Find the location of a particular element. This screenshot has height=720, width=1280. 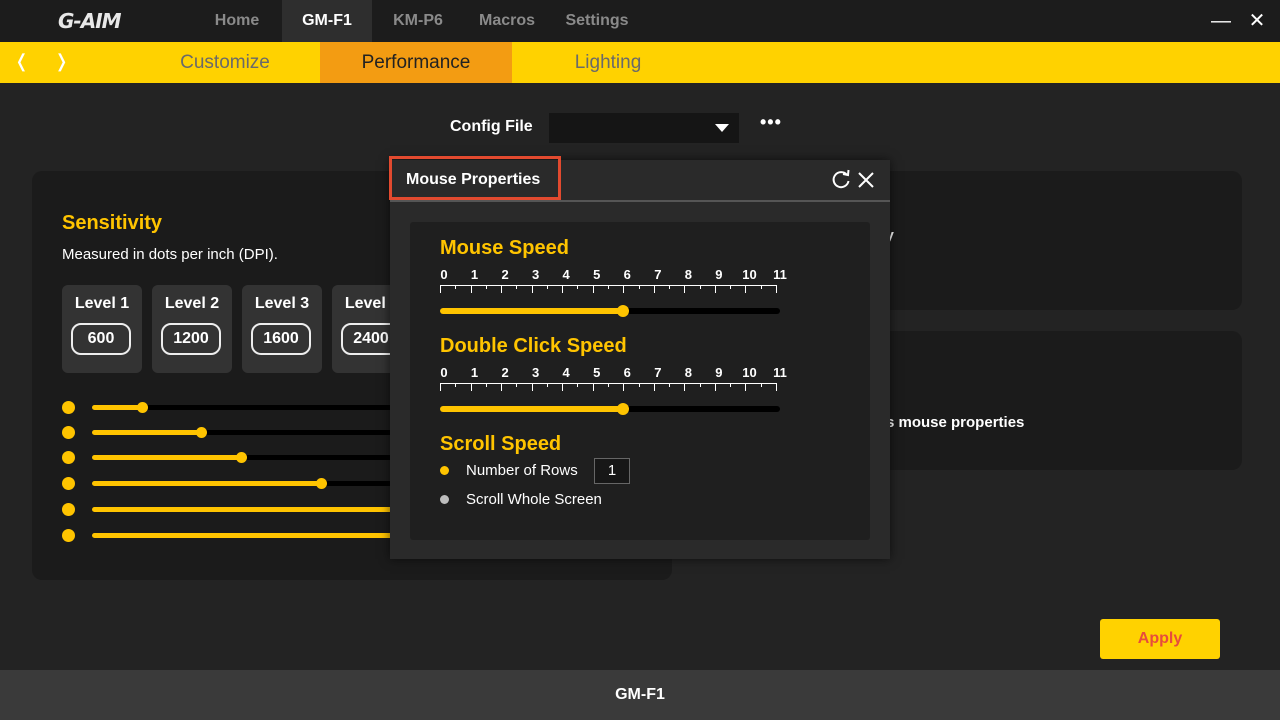

sub-navigation: ❬ ❭ Customize Performance Lighting is located at coordinates (640, 62).